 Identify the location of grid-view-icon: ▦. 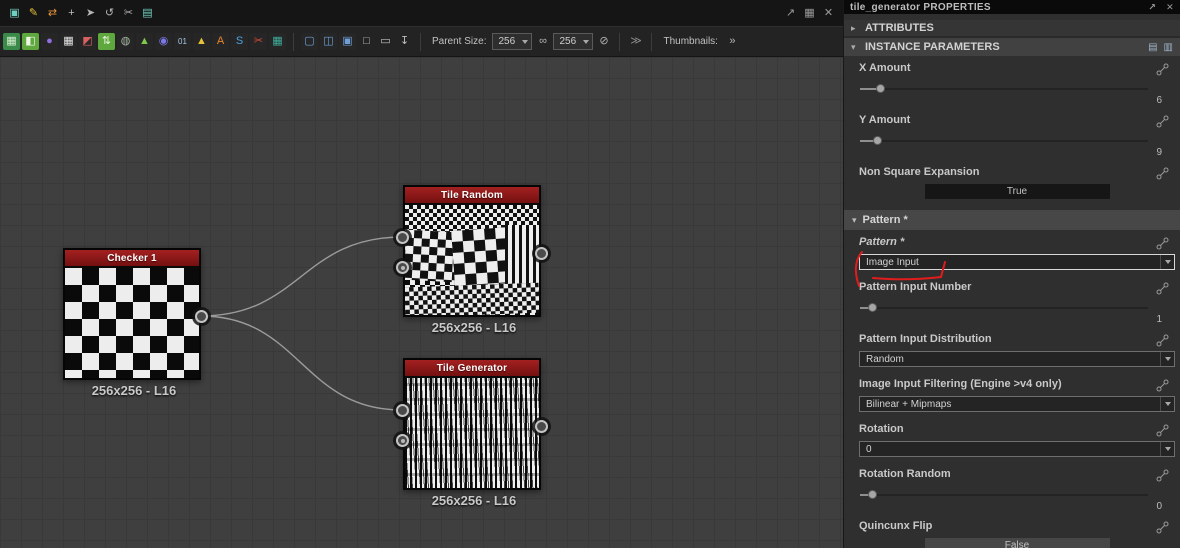
(809, 13).